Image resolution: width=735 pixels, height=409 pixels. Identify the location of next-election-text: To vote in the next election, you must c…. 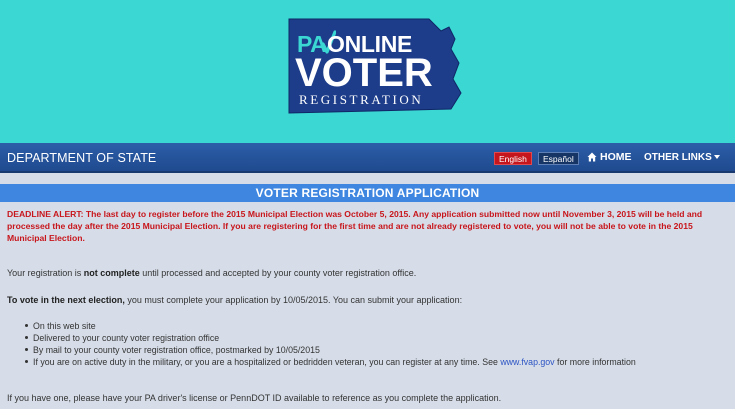
(368, 300).